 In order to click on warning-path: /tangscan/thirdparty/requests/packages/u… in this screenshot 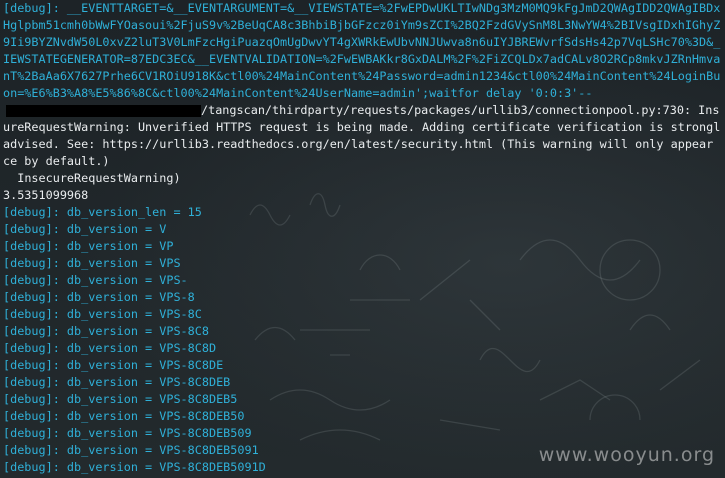, I will do `click(460, 110)`.